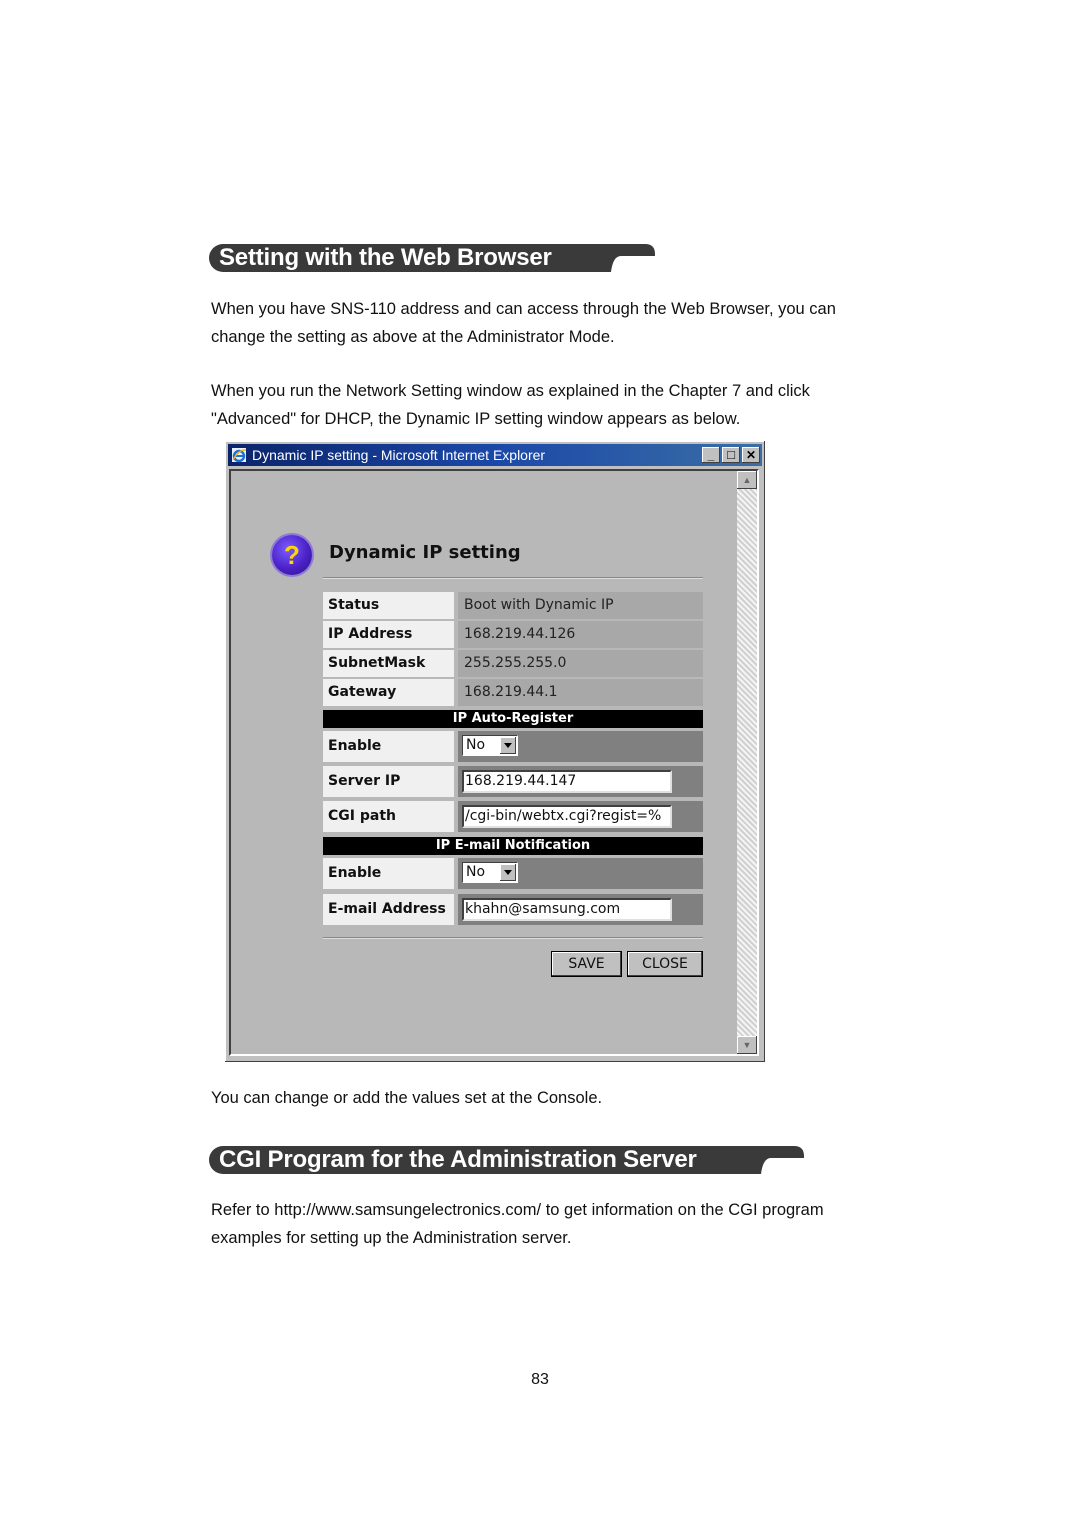 This screenshot has height=1528, width=1080. I want to click on scroll-up-button: ▲, so click(747, 480).